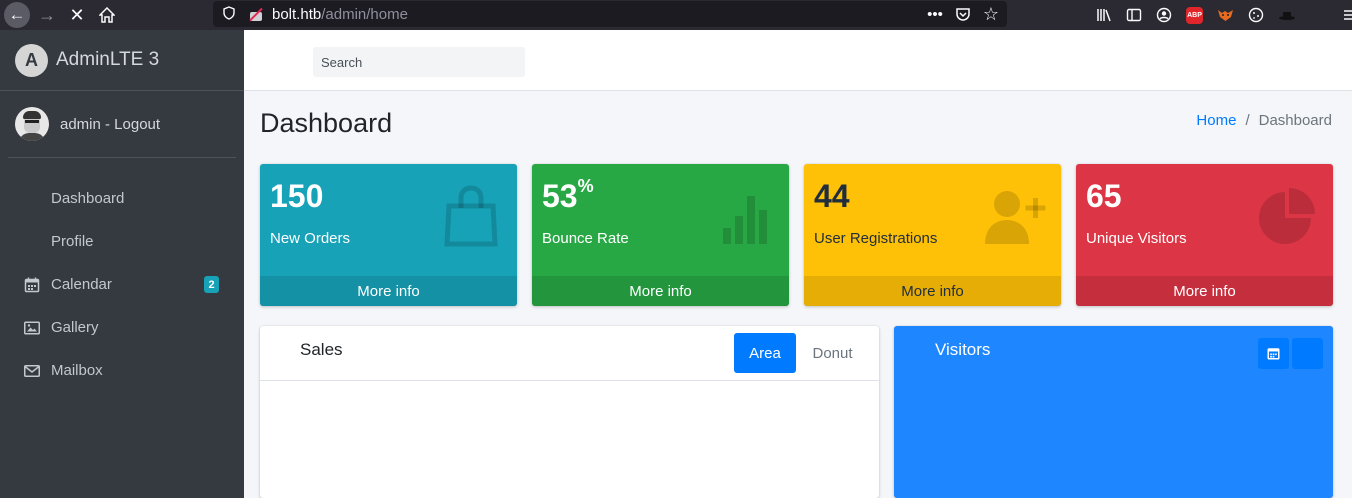 Image resolution: width=1352 pixels, height=498 pixels. Describe the element at coordinates (745, 220) in the screenshot. I see `bar-chart-icon` at that location.